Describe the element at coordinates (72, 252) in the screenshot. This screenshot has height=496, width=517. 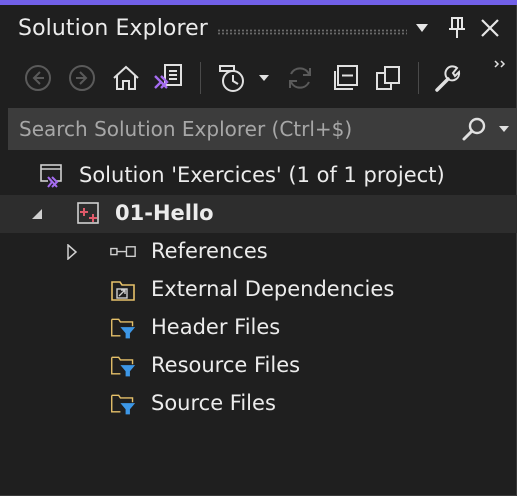
I see `collapsed-arrow-icon` at that location.